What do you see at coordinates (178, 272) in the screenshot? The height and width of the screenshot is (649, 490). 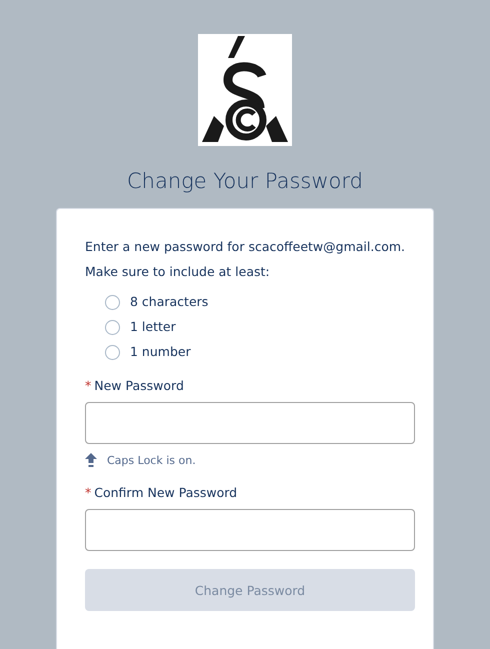 I see `requirements-heading: Make sure to include at least:` at bounding box center [178, 272].